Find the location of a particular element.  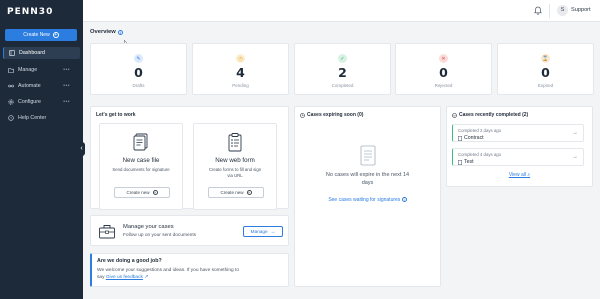

sidebar-item-dashboard: Dashboard is located at coordinates (41, 53).